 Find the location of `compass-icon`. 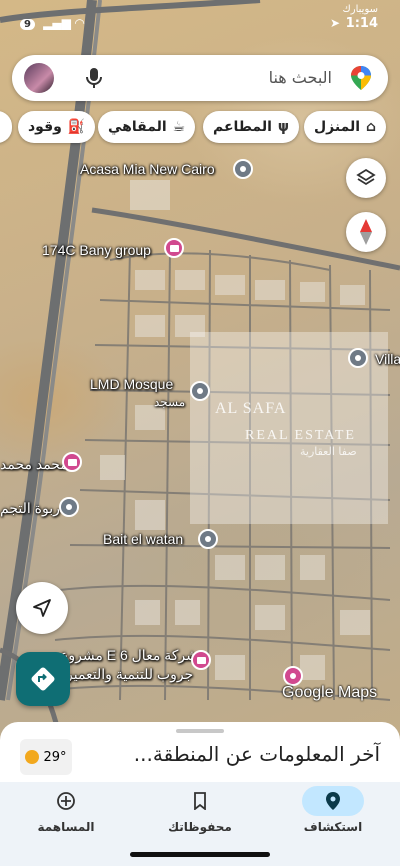

compass-icon is located at coordinates (366, 232).